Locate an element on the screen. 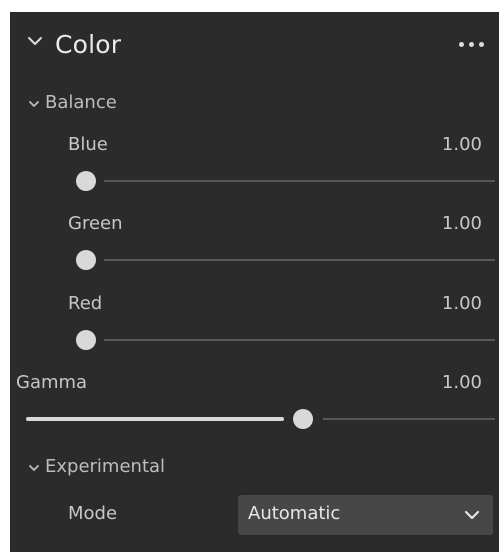 This screenshot has width=499, height=552. green-value: 1.00 is located at coordinates (462, 224).